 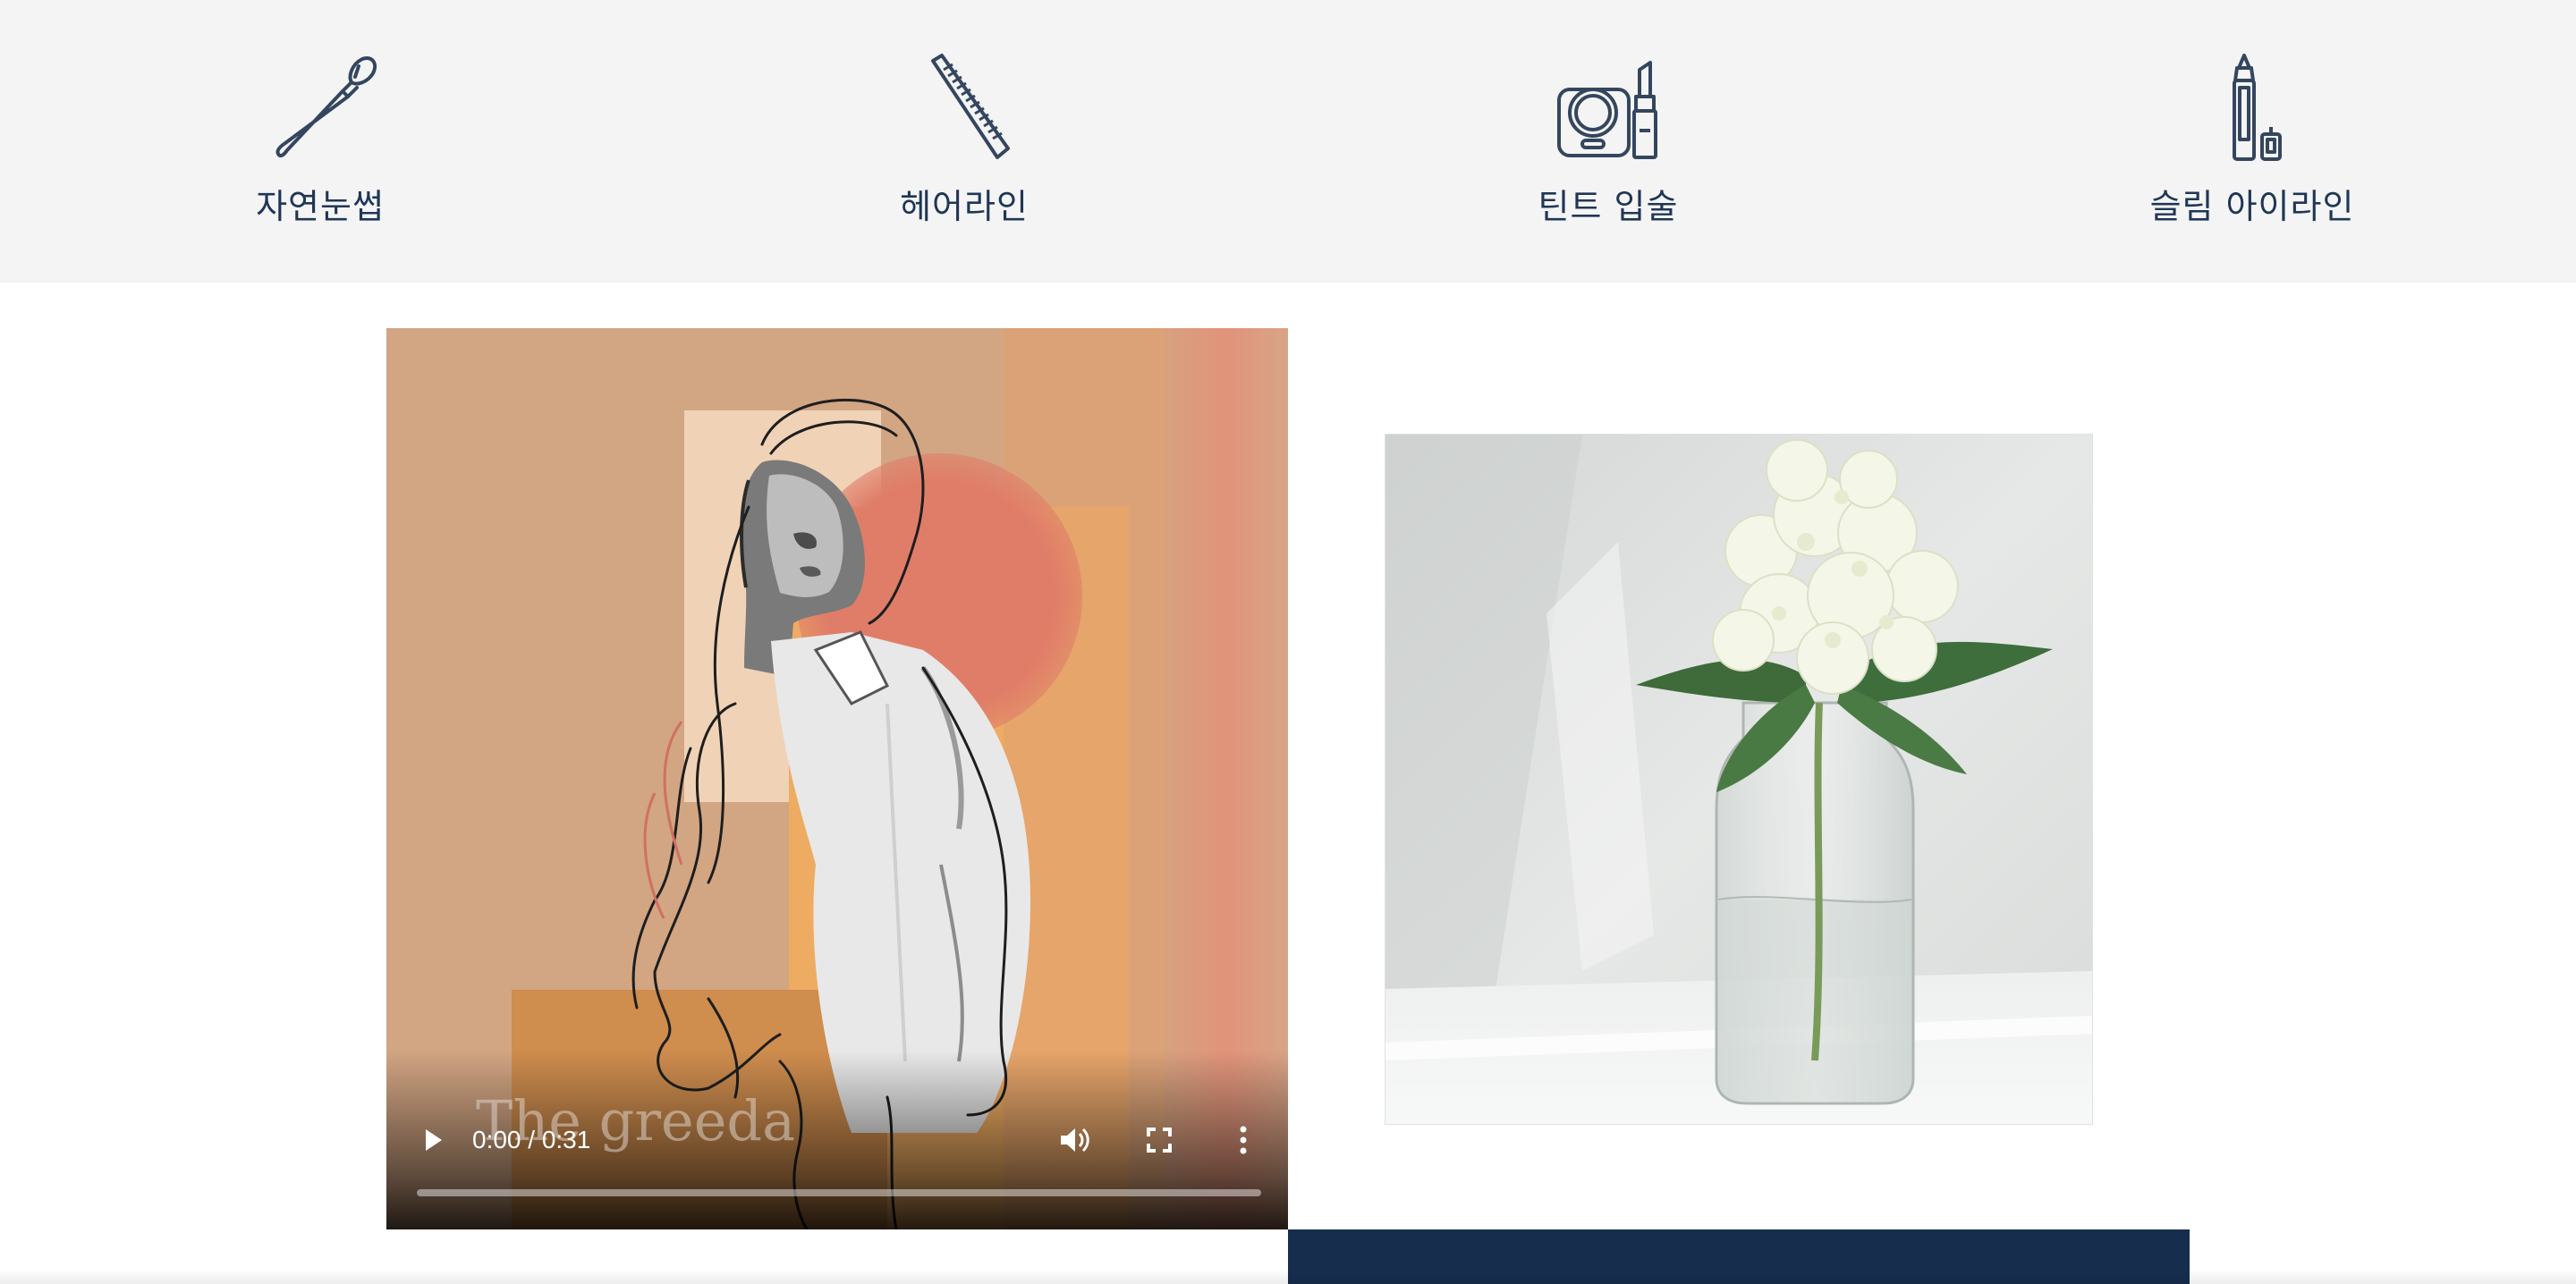 I want to click on bottom-shadow, so click(x=1288, y=1277).